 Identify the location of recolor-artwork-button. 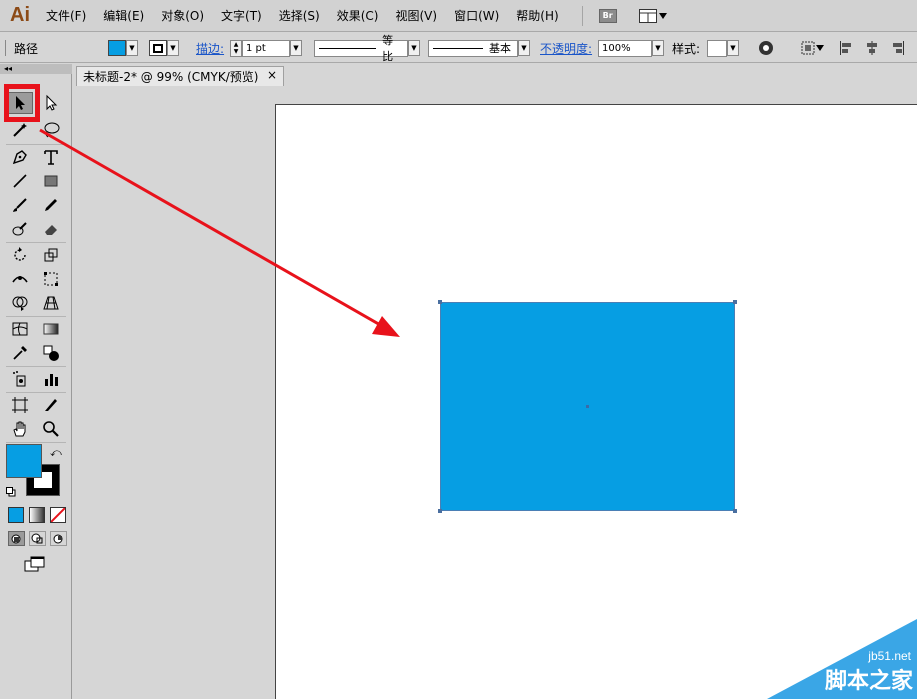
(766, 48).